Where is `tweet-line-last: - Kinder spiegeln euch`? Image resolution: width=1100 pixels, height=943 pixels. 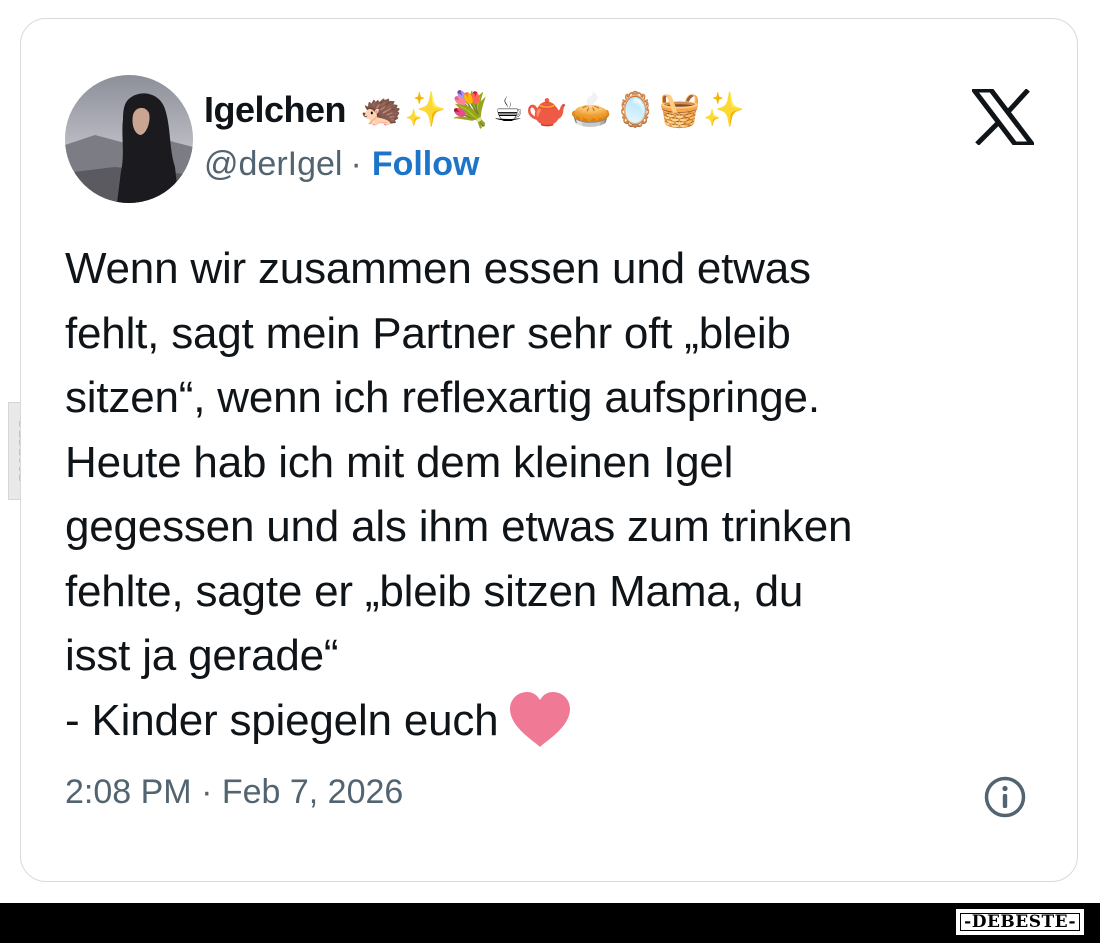 tweet-line-last: - Kinder spiegeln euch is located at coordinates (560, 721).